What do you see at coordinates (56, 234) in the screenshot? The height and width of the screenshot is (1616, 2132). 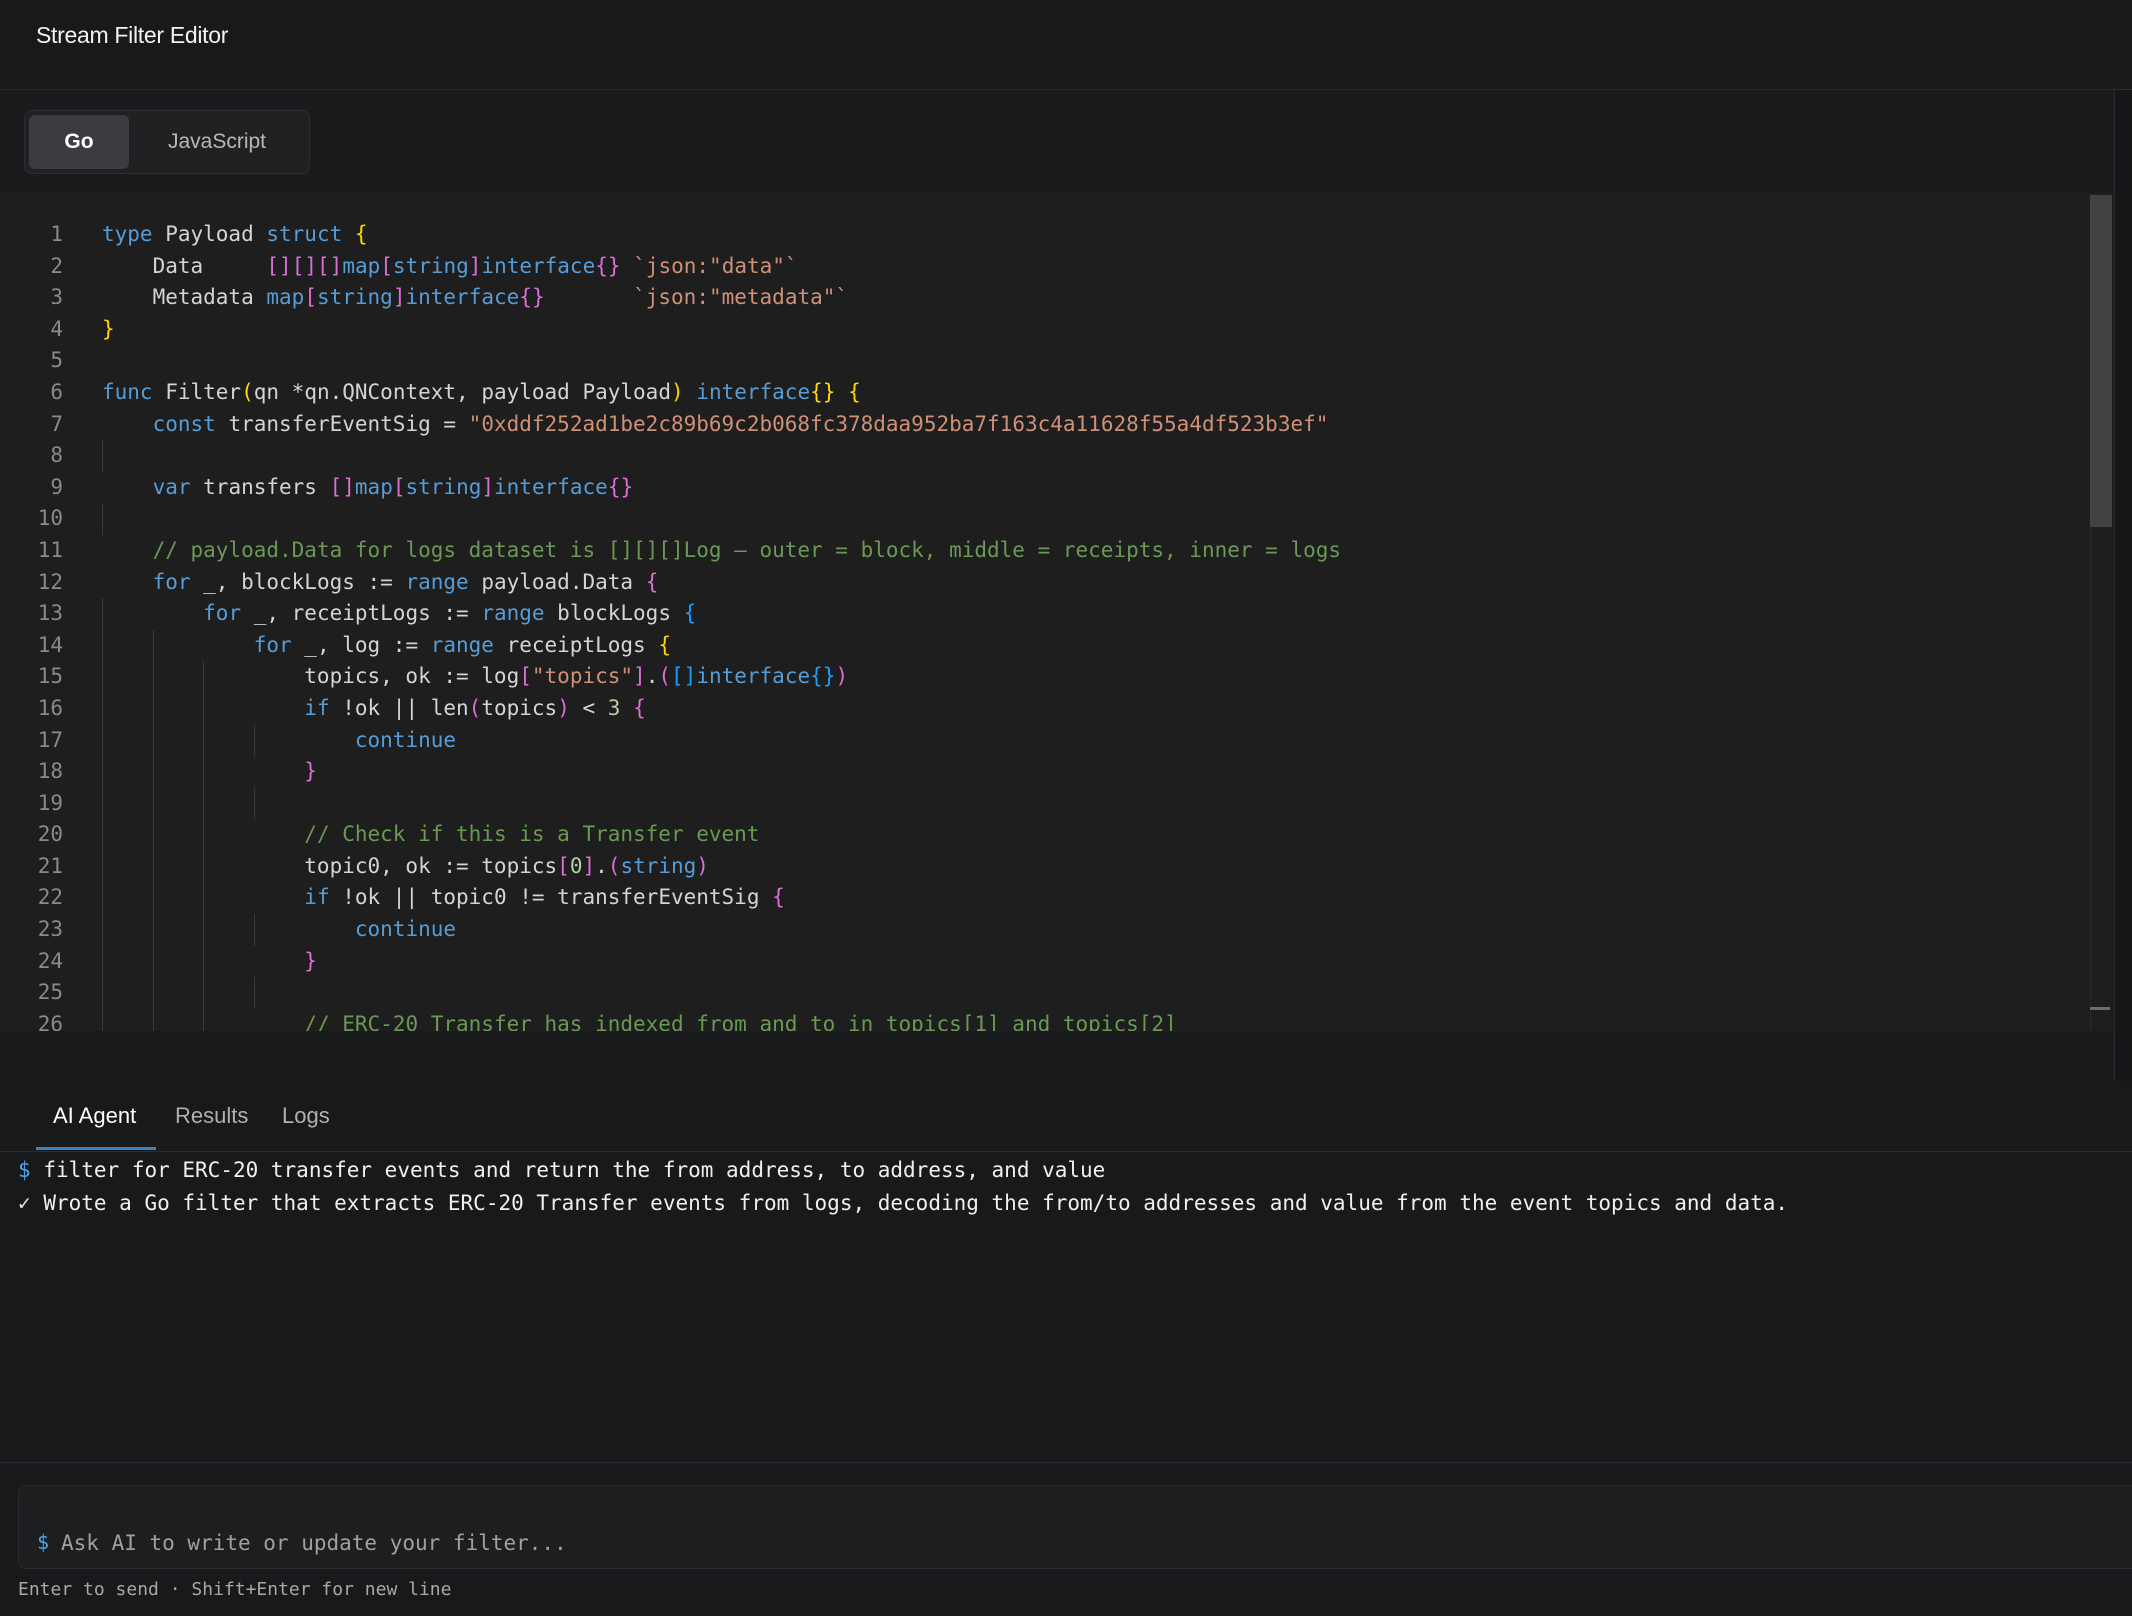 I see `line-number: 1` at bounding box center [56, 234].